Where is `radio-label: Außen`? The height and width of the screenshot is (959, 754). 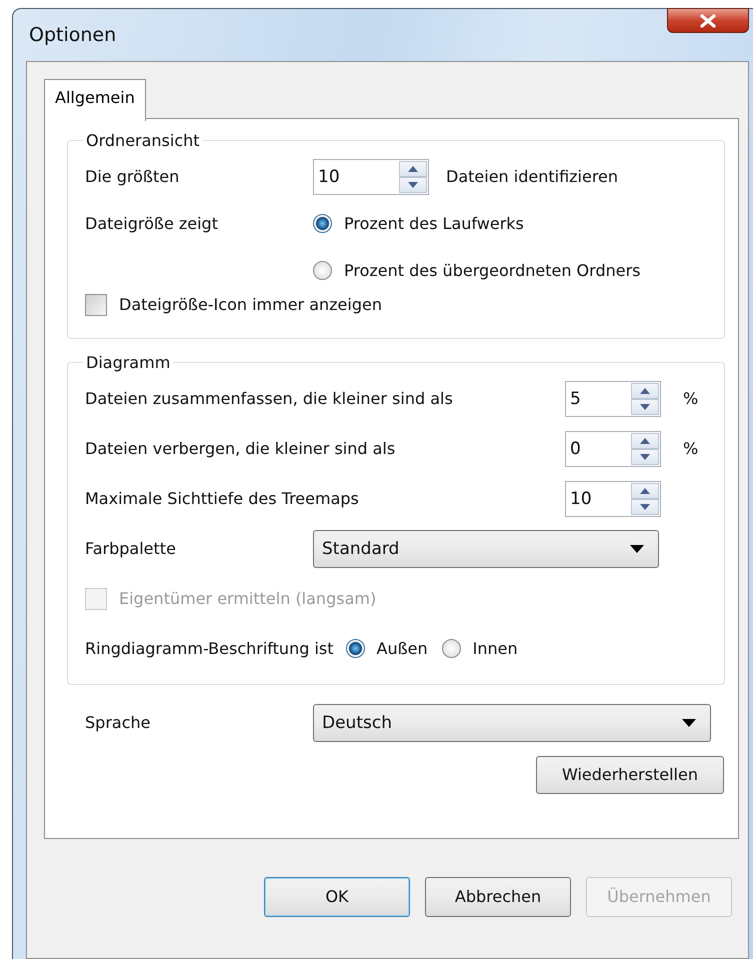 radio-label: Außen is located at coordinates (402, 648).